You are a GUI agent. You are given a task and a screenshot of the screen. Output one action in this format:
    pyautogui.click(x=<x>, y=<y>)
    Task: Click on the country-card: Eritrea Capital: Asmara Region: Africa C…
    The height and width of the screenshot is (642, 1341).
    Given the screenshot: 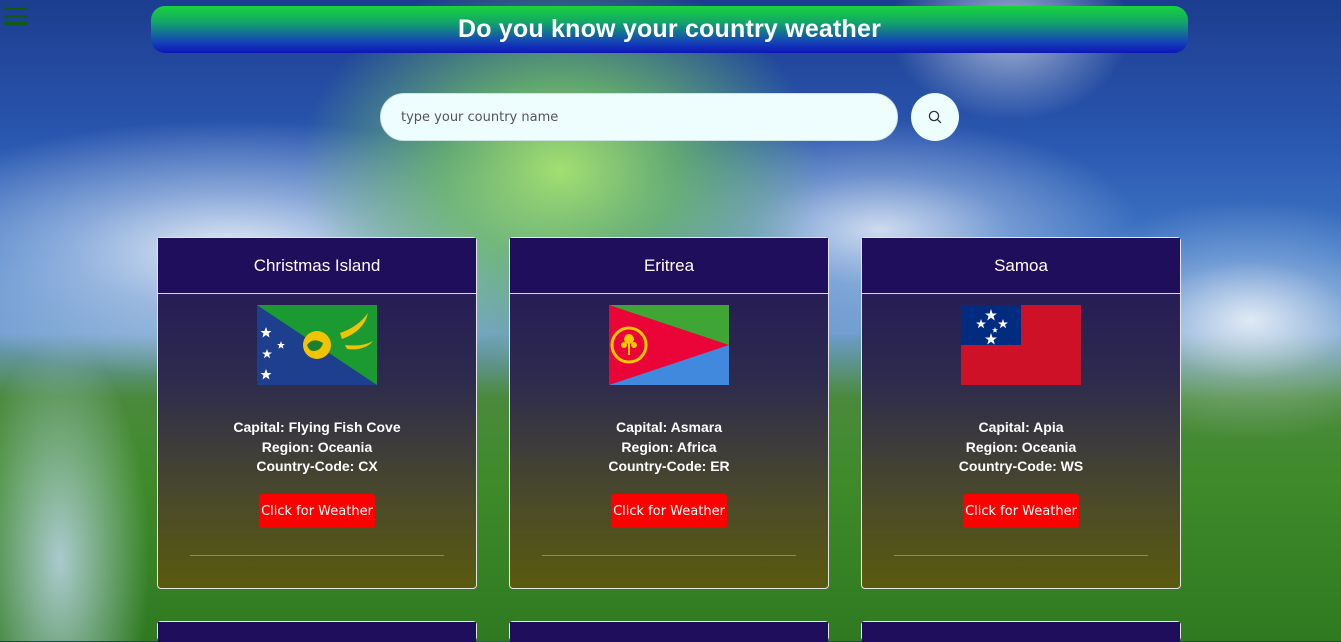 What is the action you would take?
    pyautogui.click(x=669, y=413)
    